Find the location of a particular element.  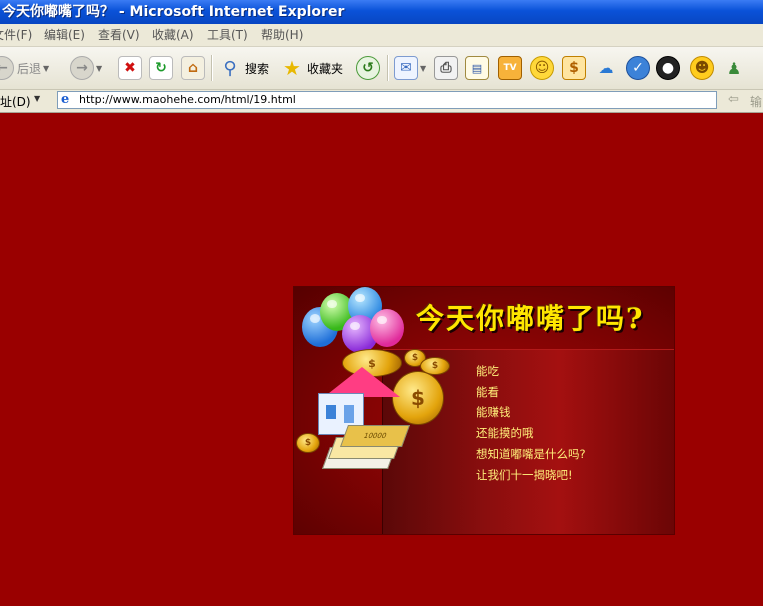

menu-tools: 工具(T) is located at coordinates (227, 35).